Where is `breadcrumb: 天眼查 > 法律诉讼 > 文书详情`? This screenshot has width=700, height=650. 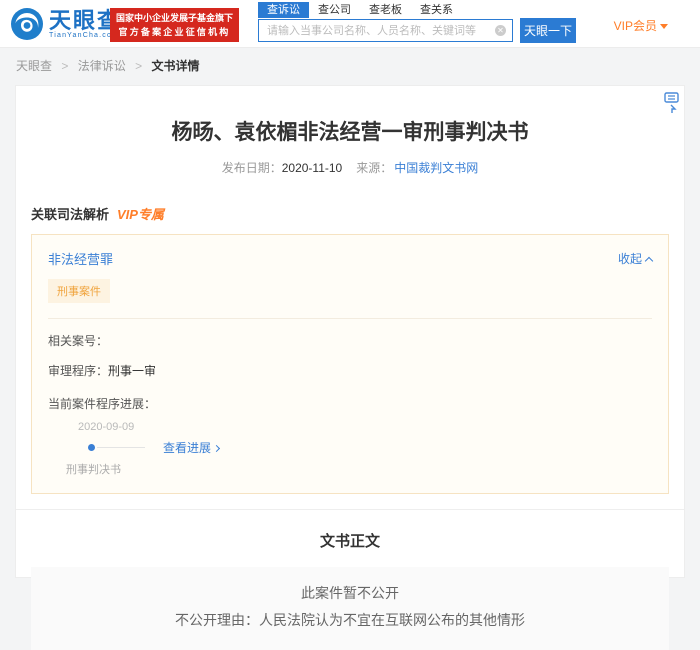
breadcrumb: 天眼查 > 法律诉讼 > 文书详情 is located at coordinates (350, 66).